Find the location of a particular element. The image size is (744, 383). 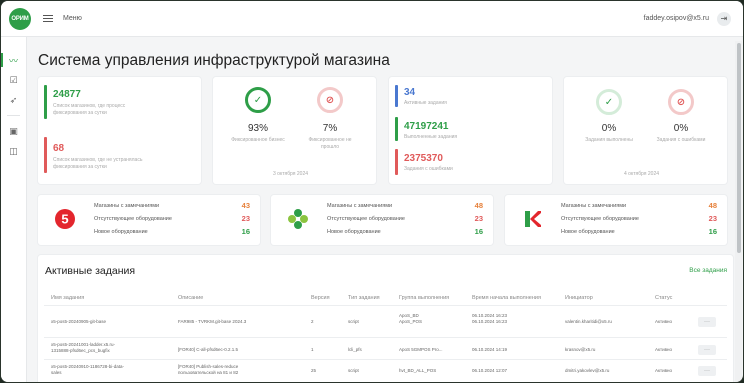

task-description: [FOR40] C-all-pfsd6ec-0.2.1.5 is located at coordinates (208, 349).